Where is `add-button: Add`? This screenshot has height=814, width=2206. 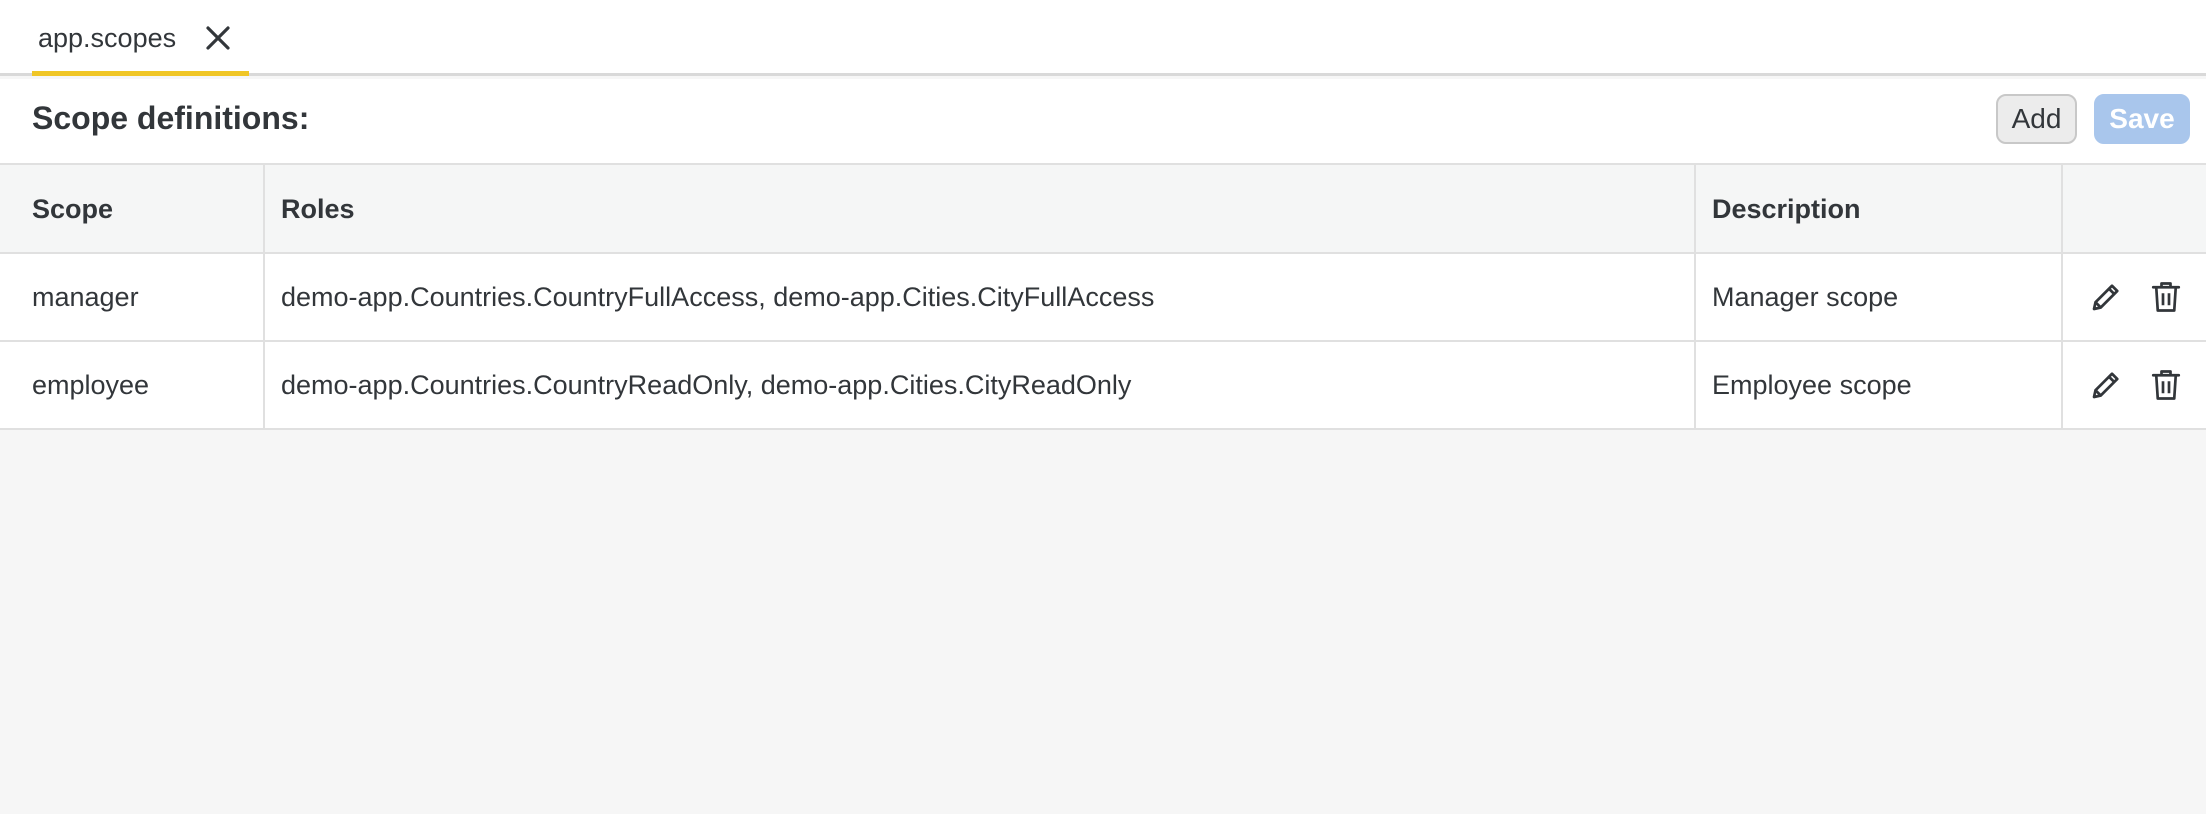
add-button: Add is located at coordinates (2036, 119).